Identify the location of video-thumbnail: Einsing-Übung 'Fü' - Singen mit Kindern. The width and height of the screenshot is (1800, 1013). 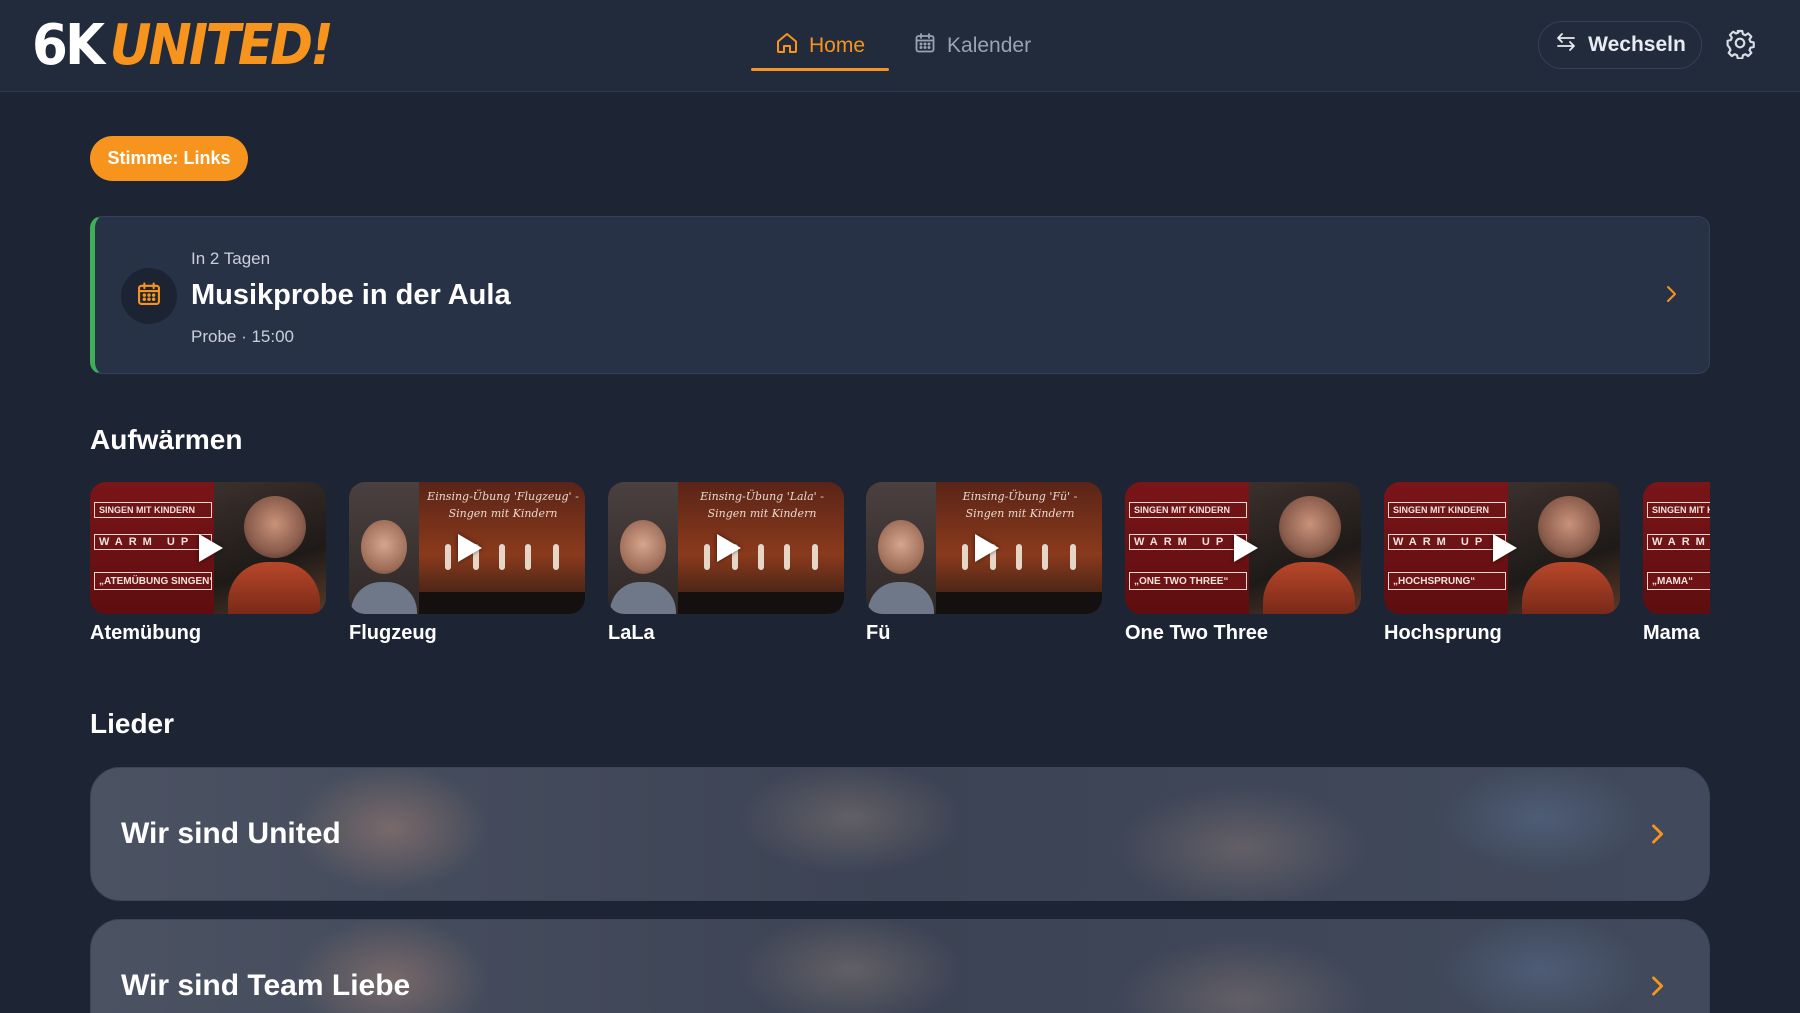
(984, 548).